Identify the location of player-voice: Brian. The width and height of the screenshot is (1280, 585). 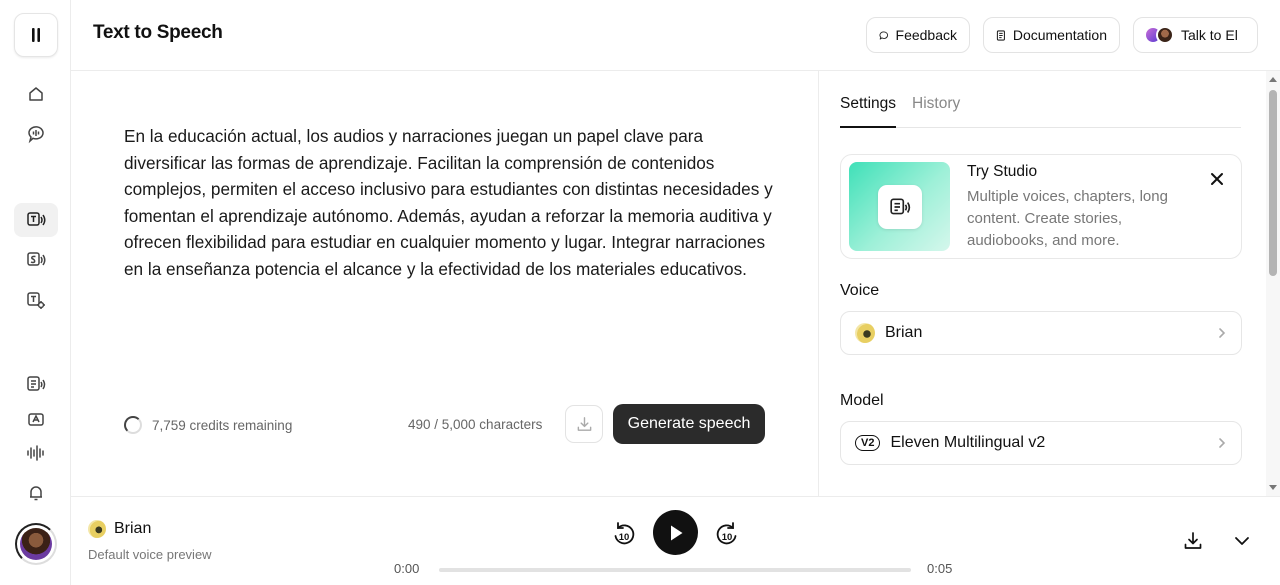
(119, 529).